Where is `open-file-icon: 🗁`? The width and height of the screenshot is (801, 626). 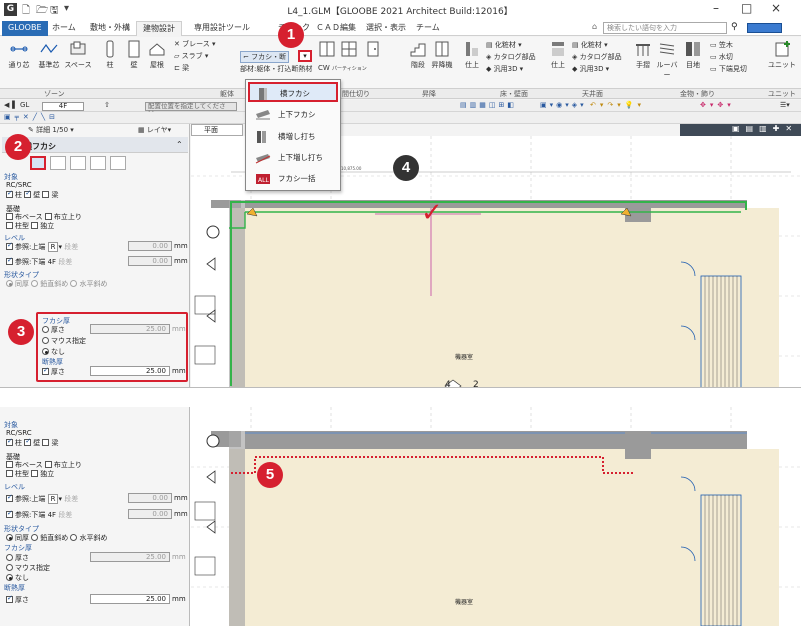 open-file-icon: 🗁 is located at coordinates (42, 11).